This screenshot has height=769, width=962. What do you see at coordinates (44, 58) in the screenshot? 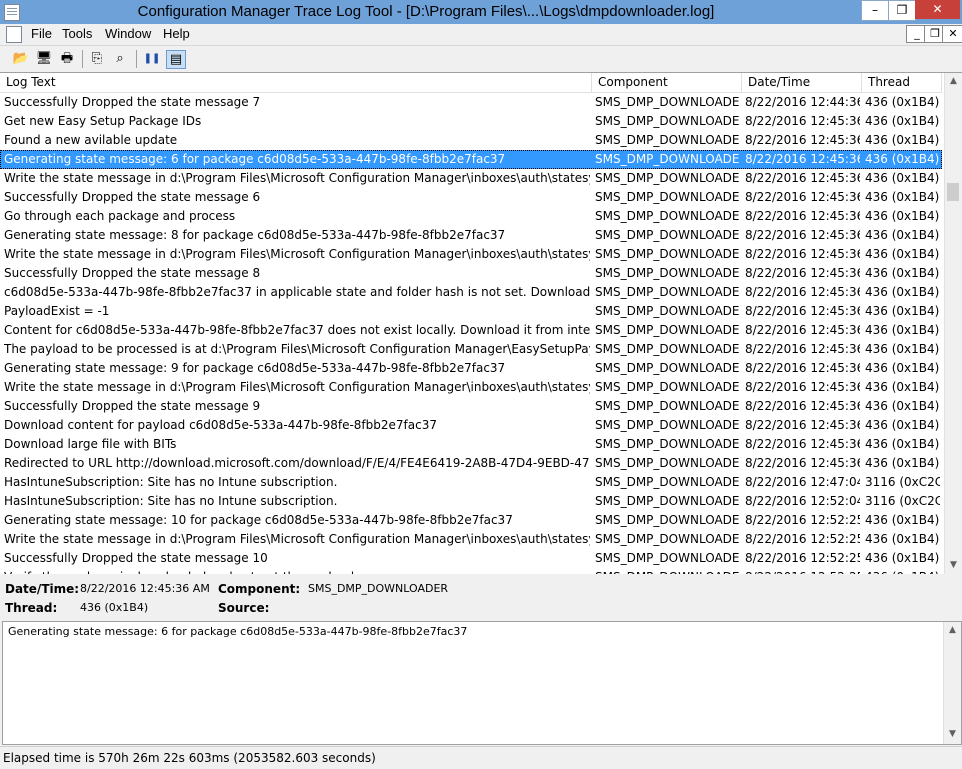
I see `open-remote-icon: 🖥` at bounding box center [44, 58].